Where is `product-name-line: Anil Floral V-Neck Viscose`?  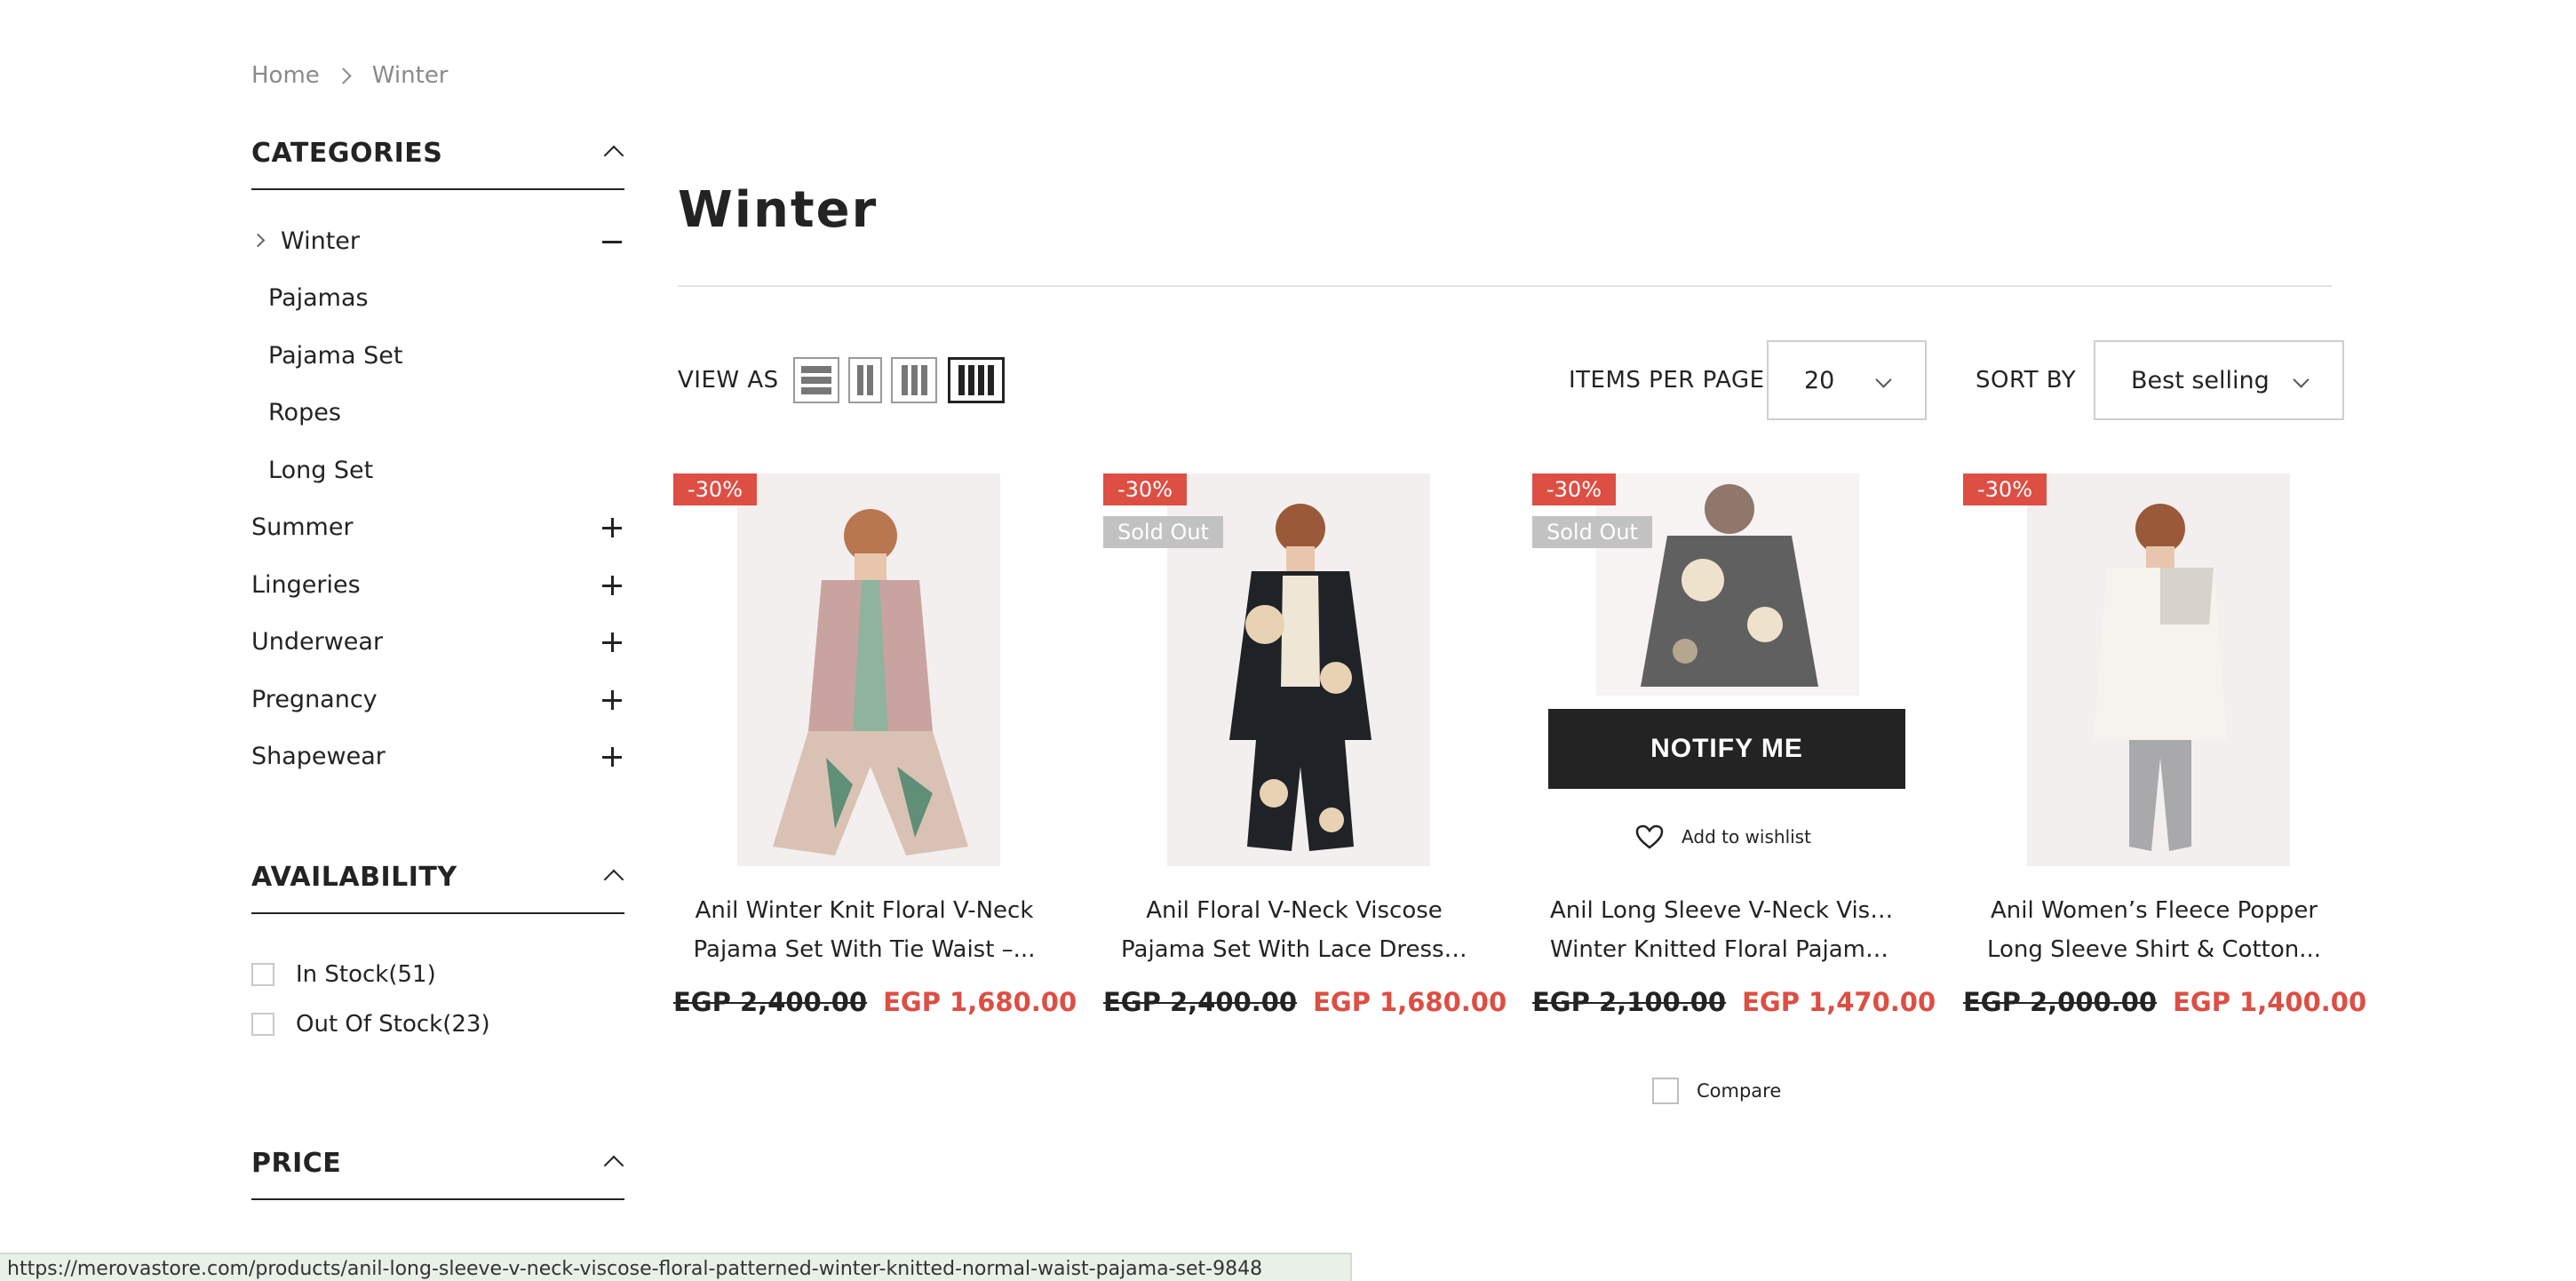
product-name-line: Anil Floral V-Neck Viscose is located at coordinates (1294, 910).